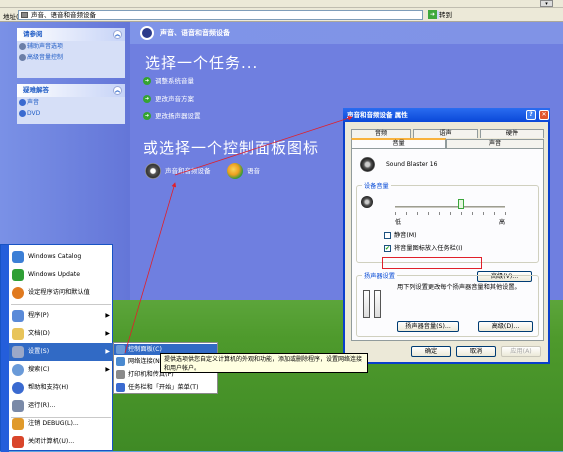 The width and height of the screenshot is (563, 452). Describe the element at coordinates (107, 333) in the screenshot. I see `chevron-right-icon: ▶` at that location.